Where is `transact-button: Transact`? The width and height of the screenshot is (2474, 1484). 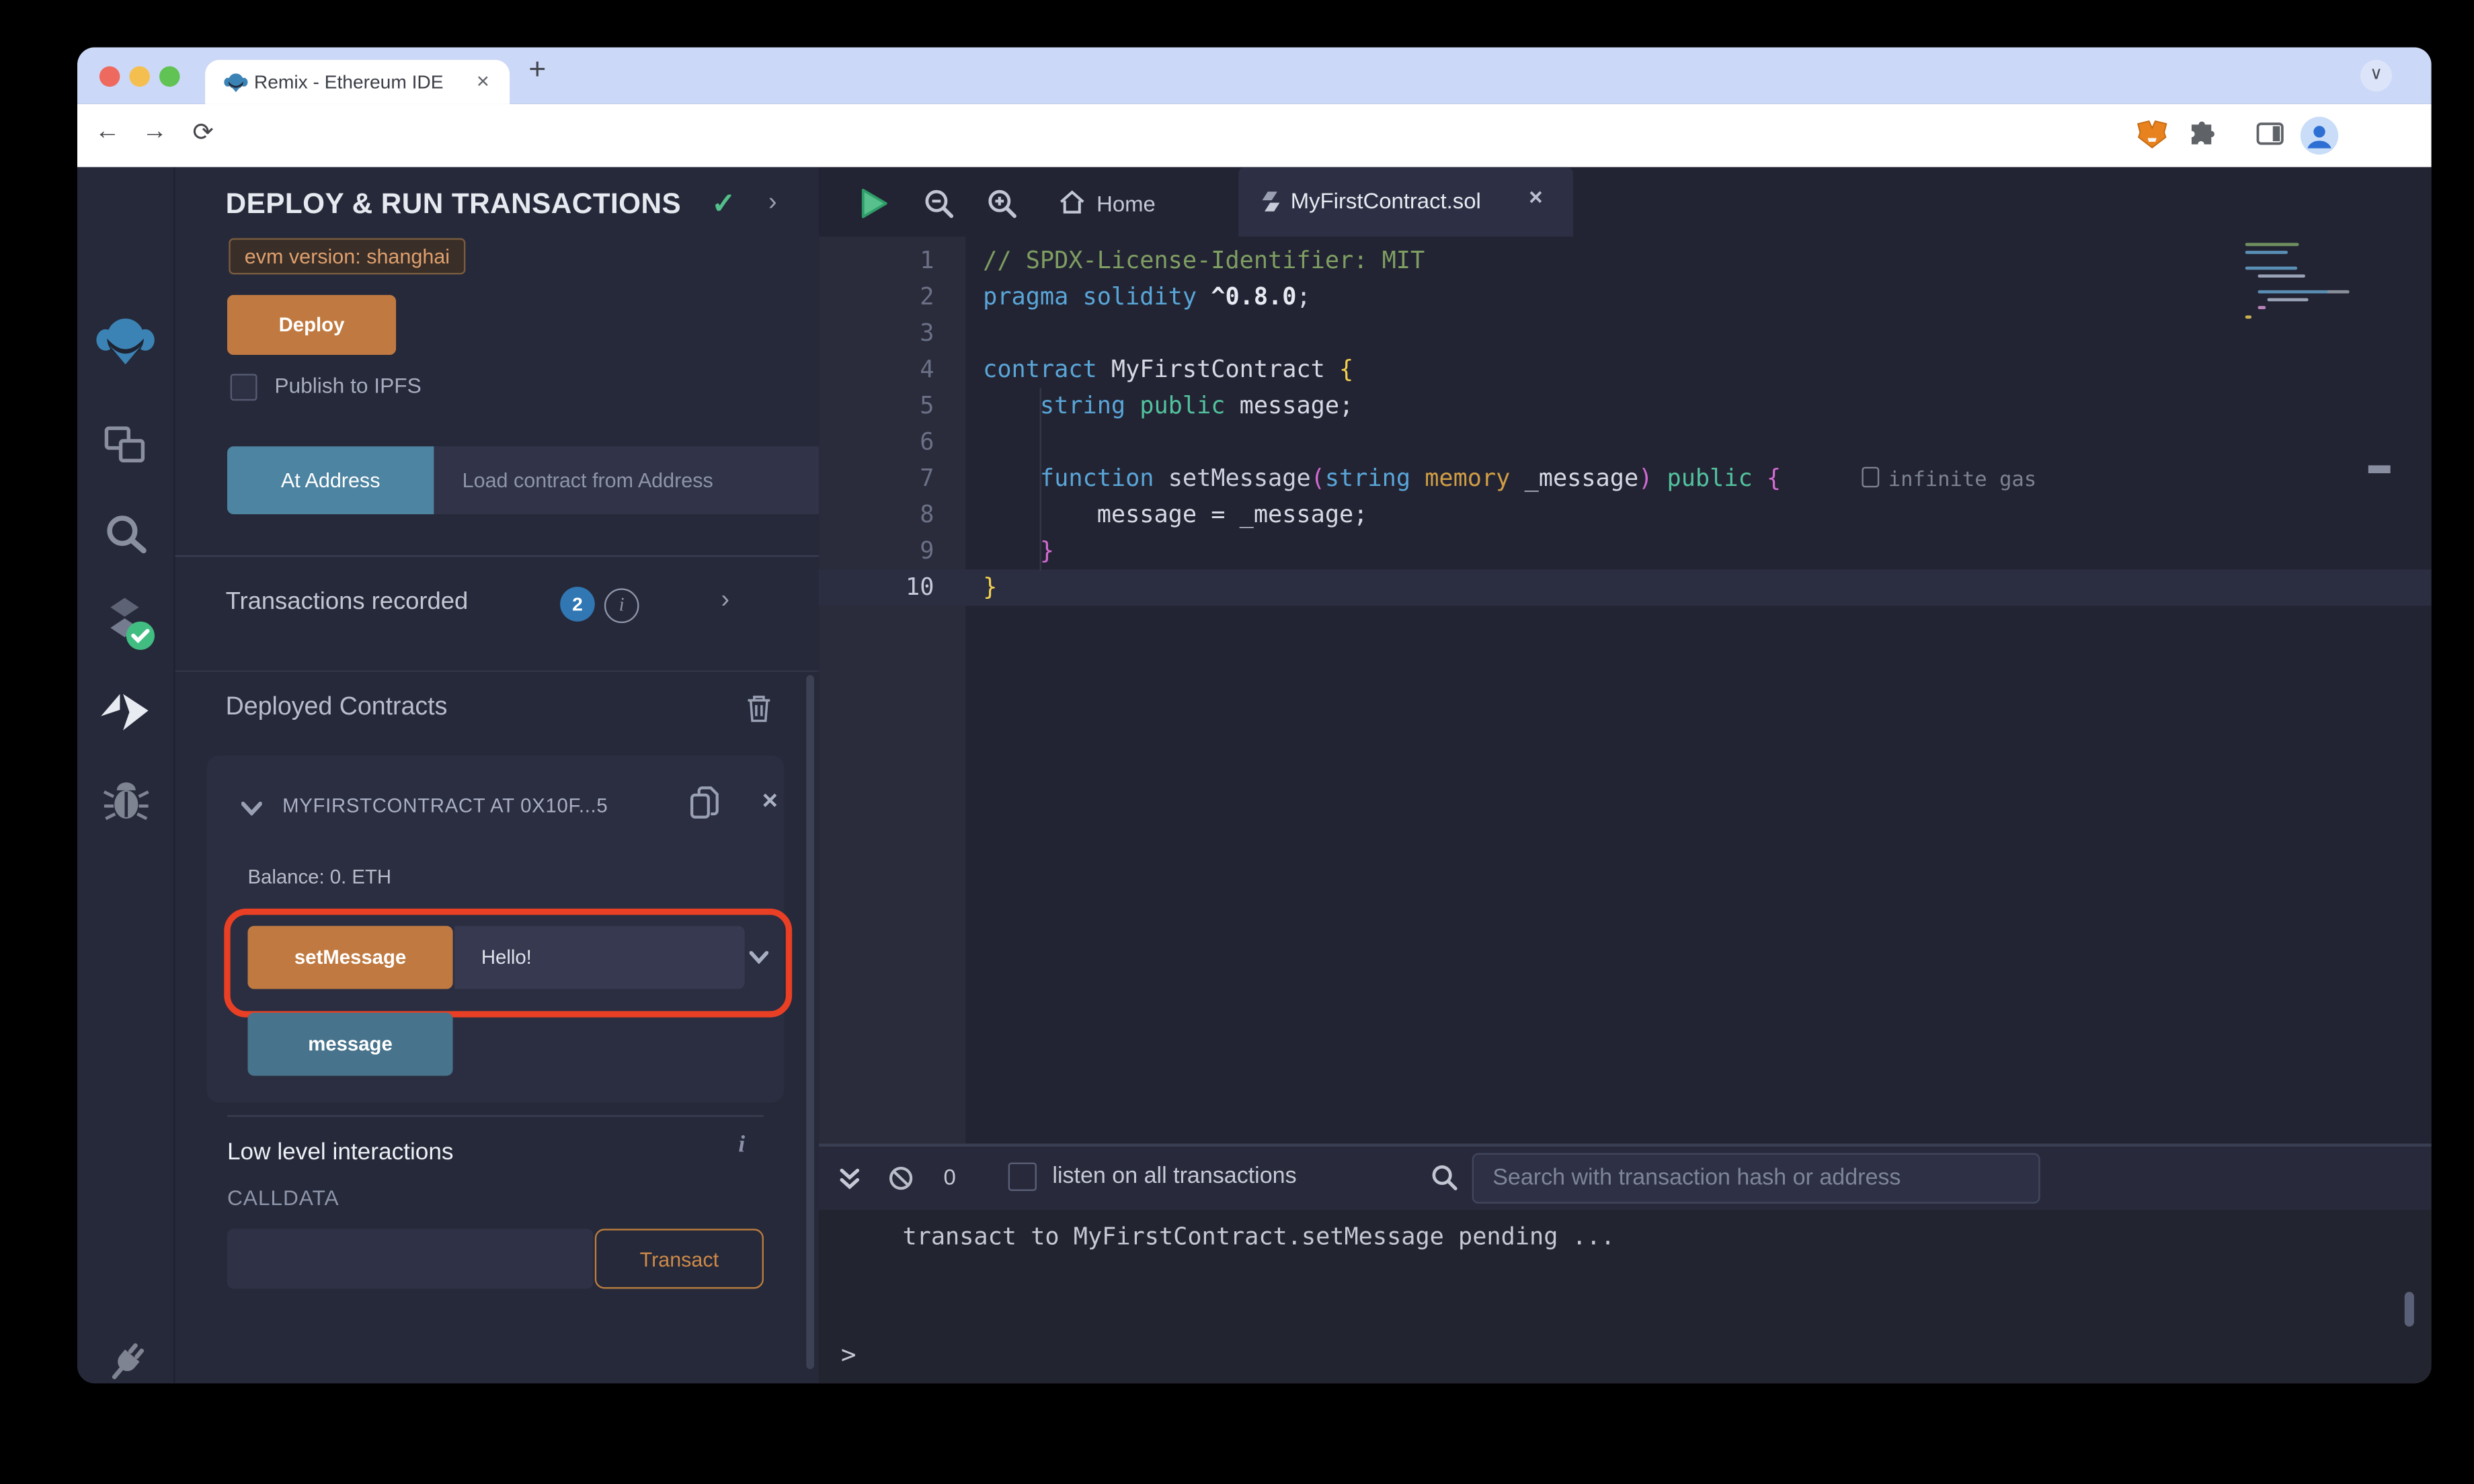
transact-button: Transact is located at coordinates (679, 1259).